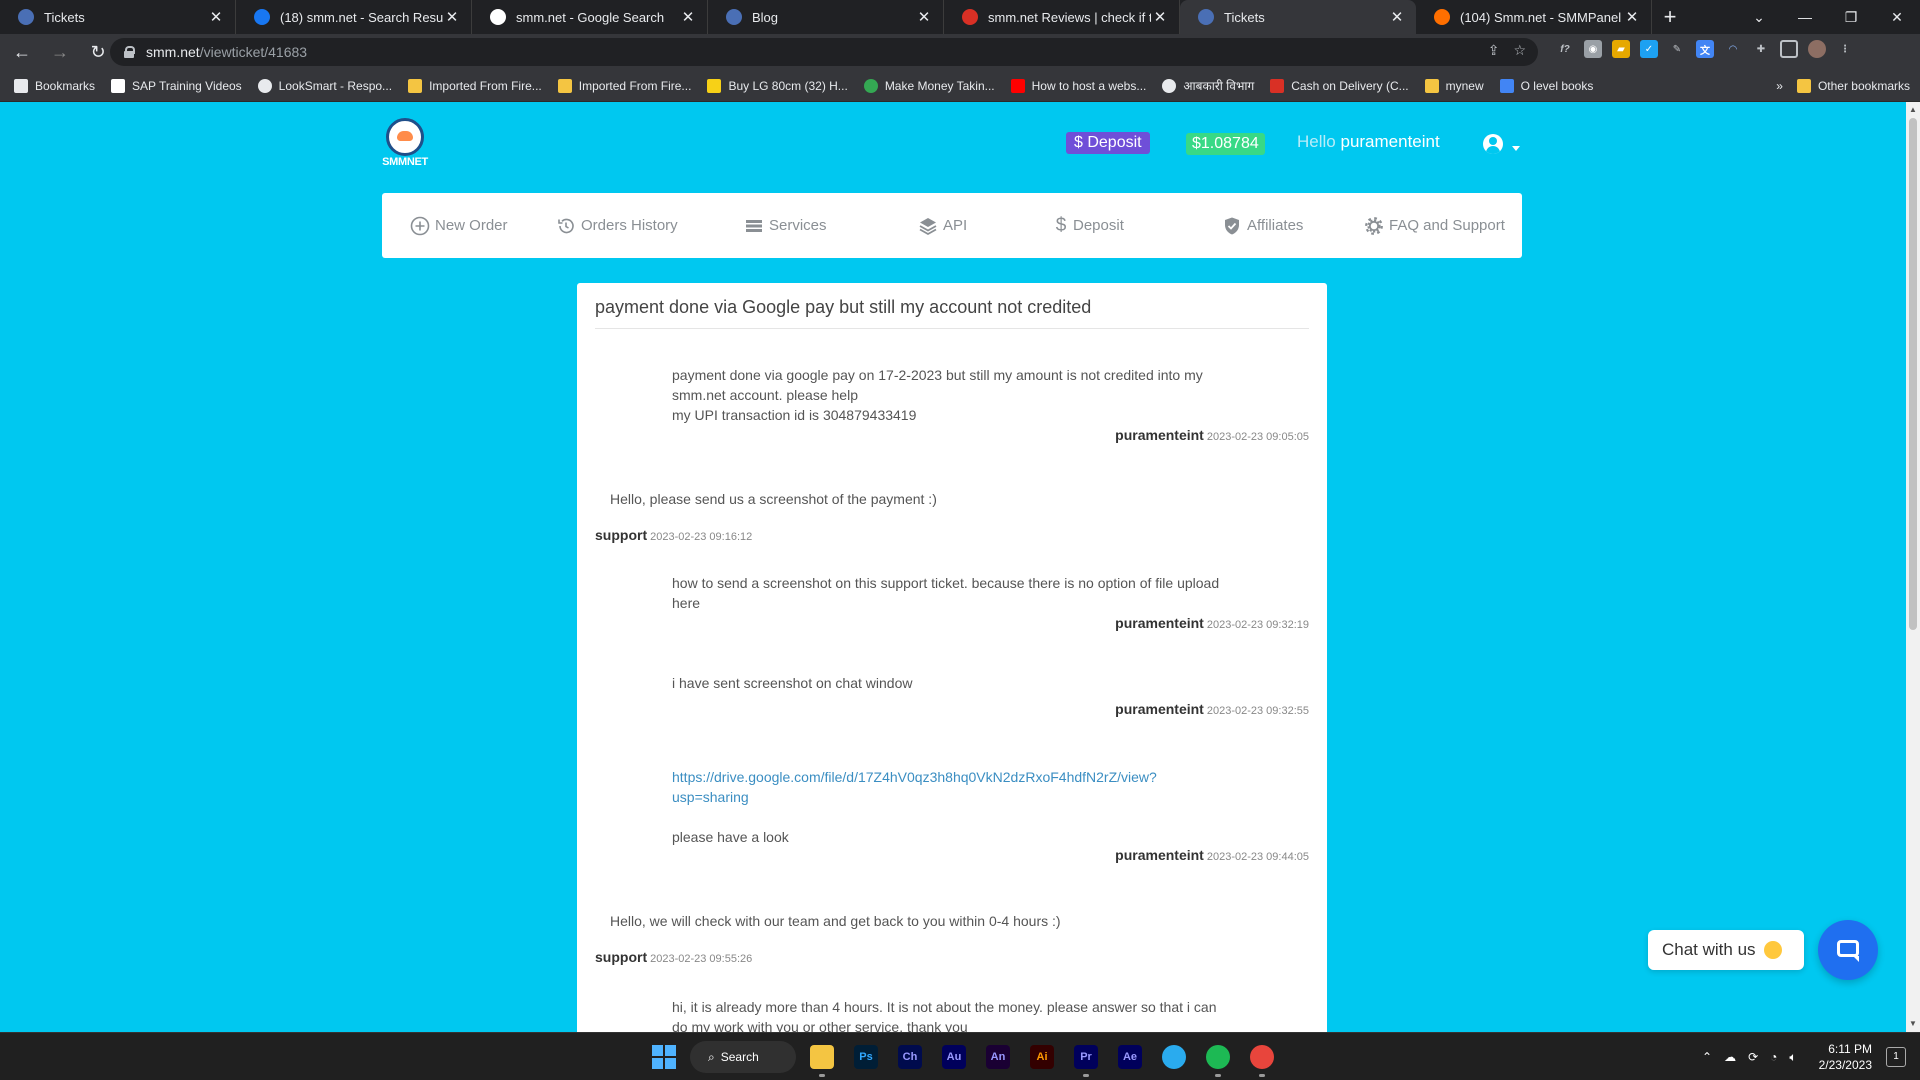  I want to click on nav-affiliates-label: Affiliates, so click(1275, 225).